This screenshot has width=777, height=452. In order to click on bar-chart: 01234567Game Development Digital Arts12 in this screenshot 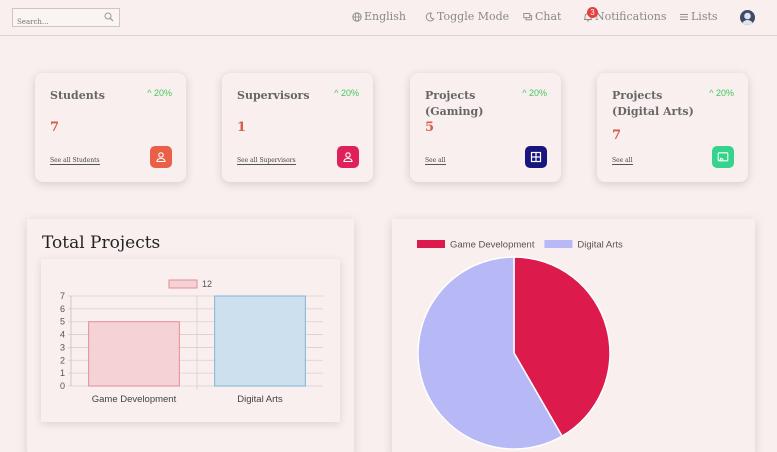, I will do `click(191, 342)`.